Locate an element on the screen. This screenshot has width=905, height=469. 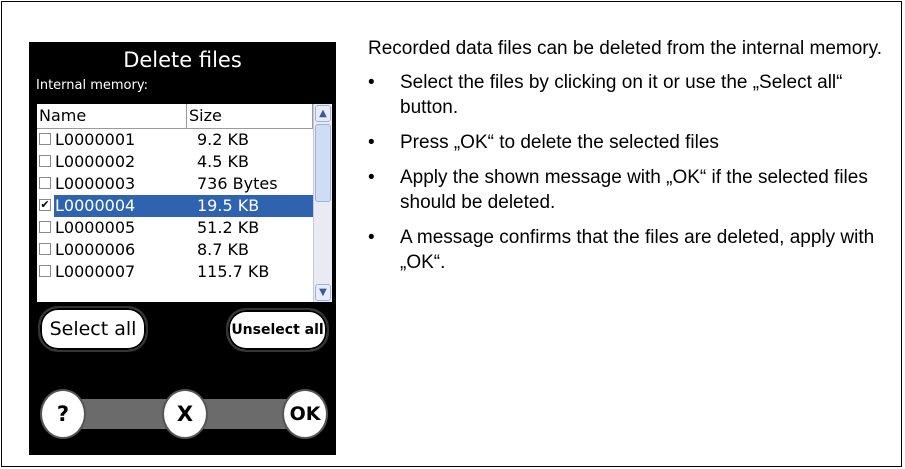
help-button: ? is located at coordinates (63, 414).